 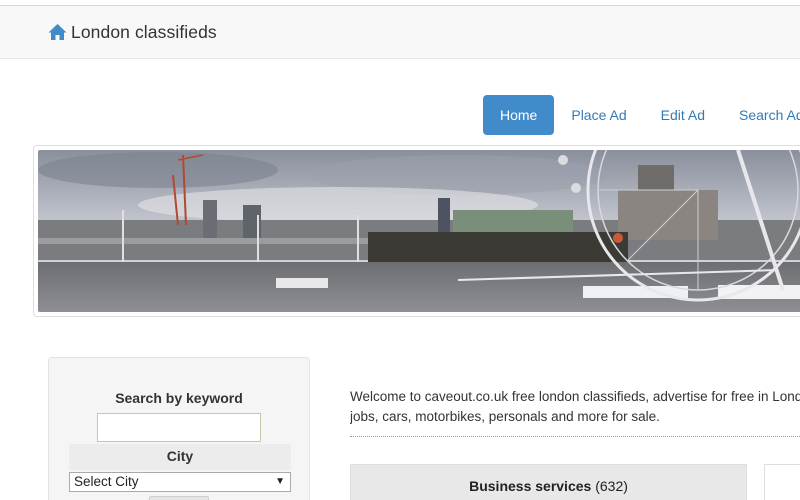 I want to click on city-label: City, so click(x=180, y=456).